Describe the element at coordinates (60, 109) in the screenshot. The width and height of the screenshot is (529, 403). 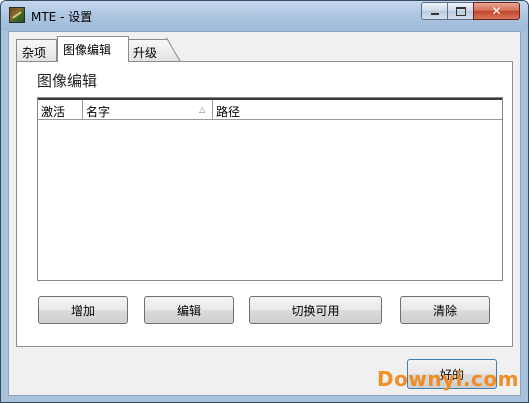
I see `column-header-active: 激活` at that location.